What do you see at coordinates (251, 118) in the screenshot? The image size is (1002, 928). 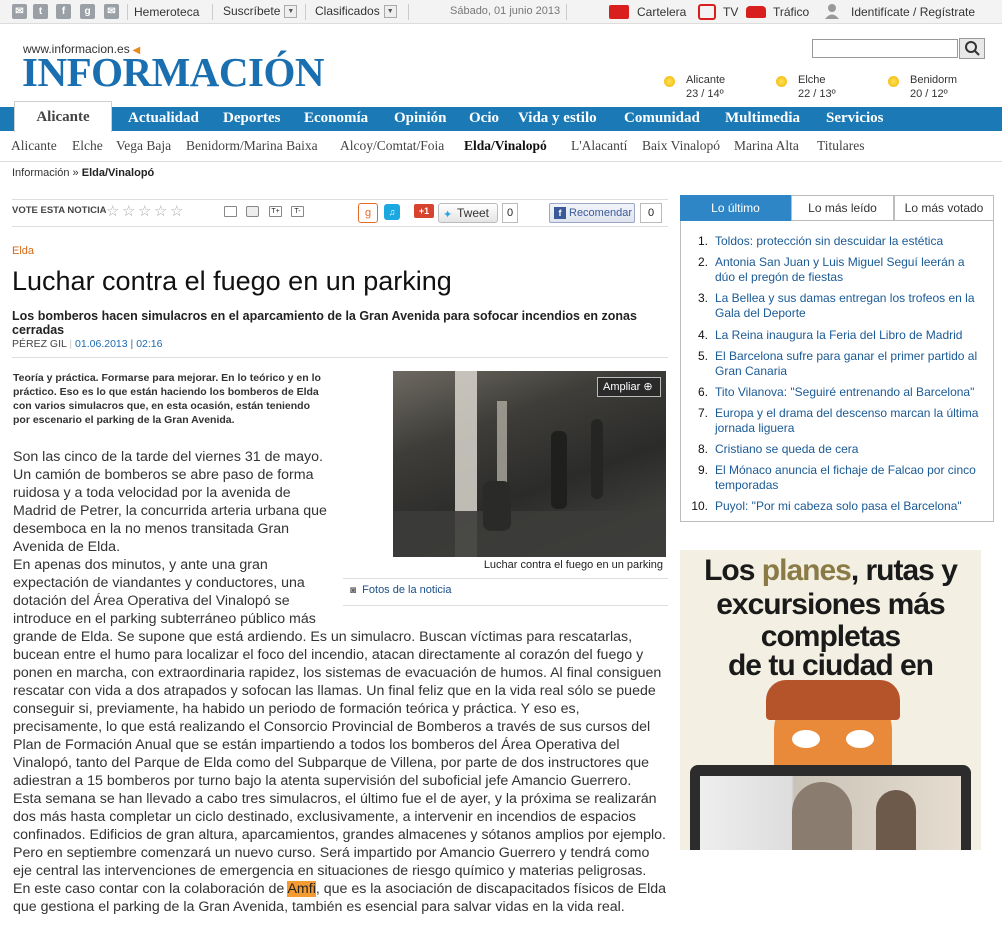 I see `nav-item-deportes: Deportes` at bounding box center [251, 118].